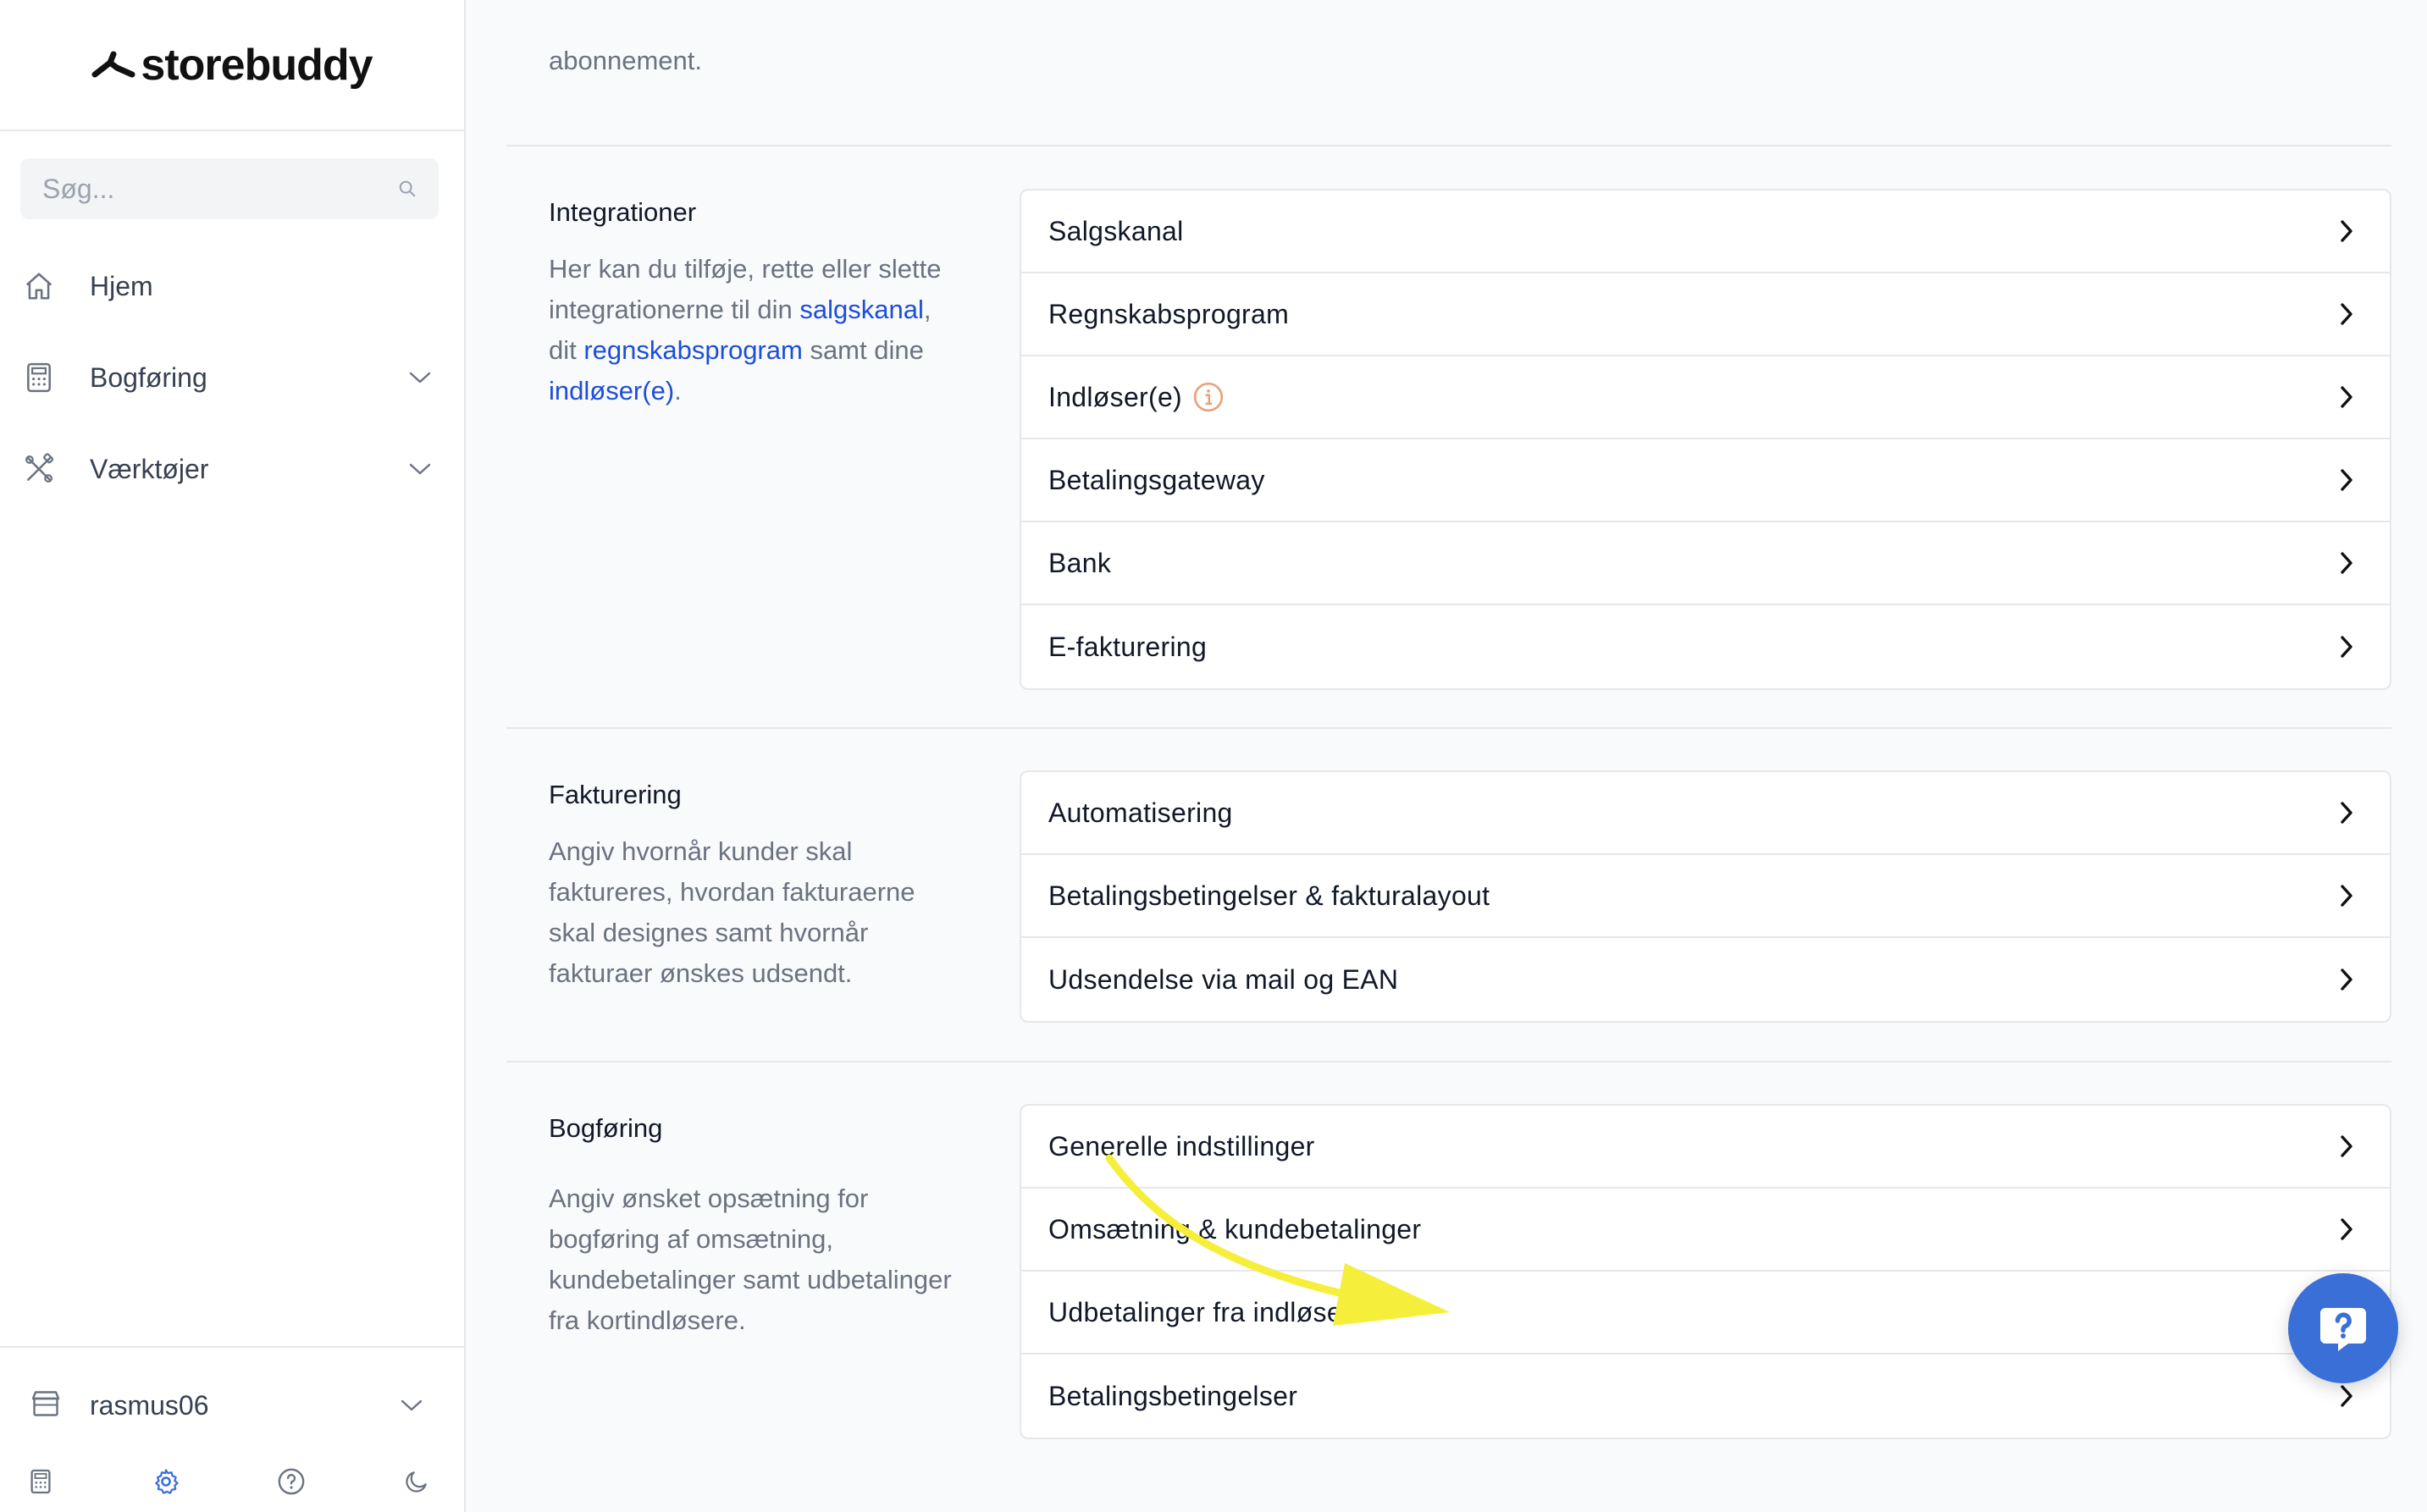  I want to click on footer-toolbar, so click(233, 1480).